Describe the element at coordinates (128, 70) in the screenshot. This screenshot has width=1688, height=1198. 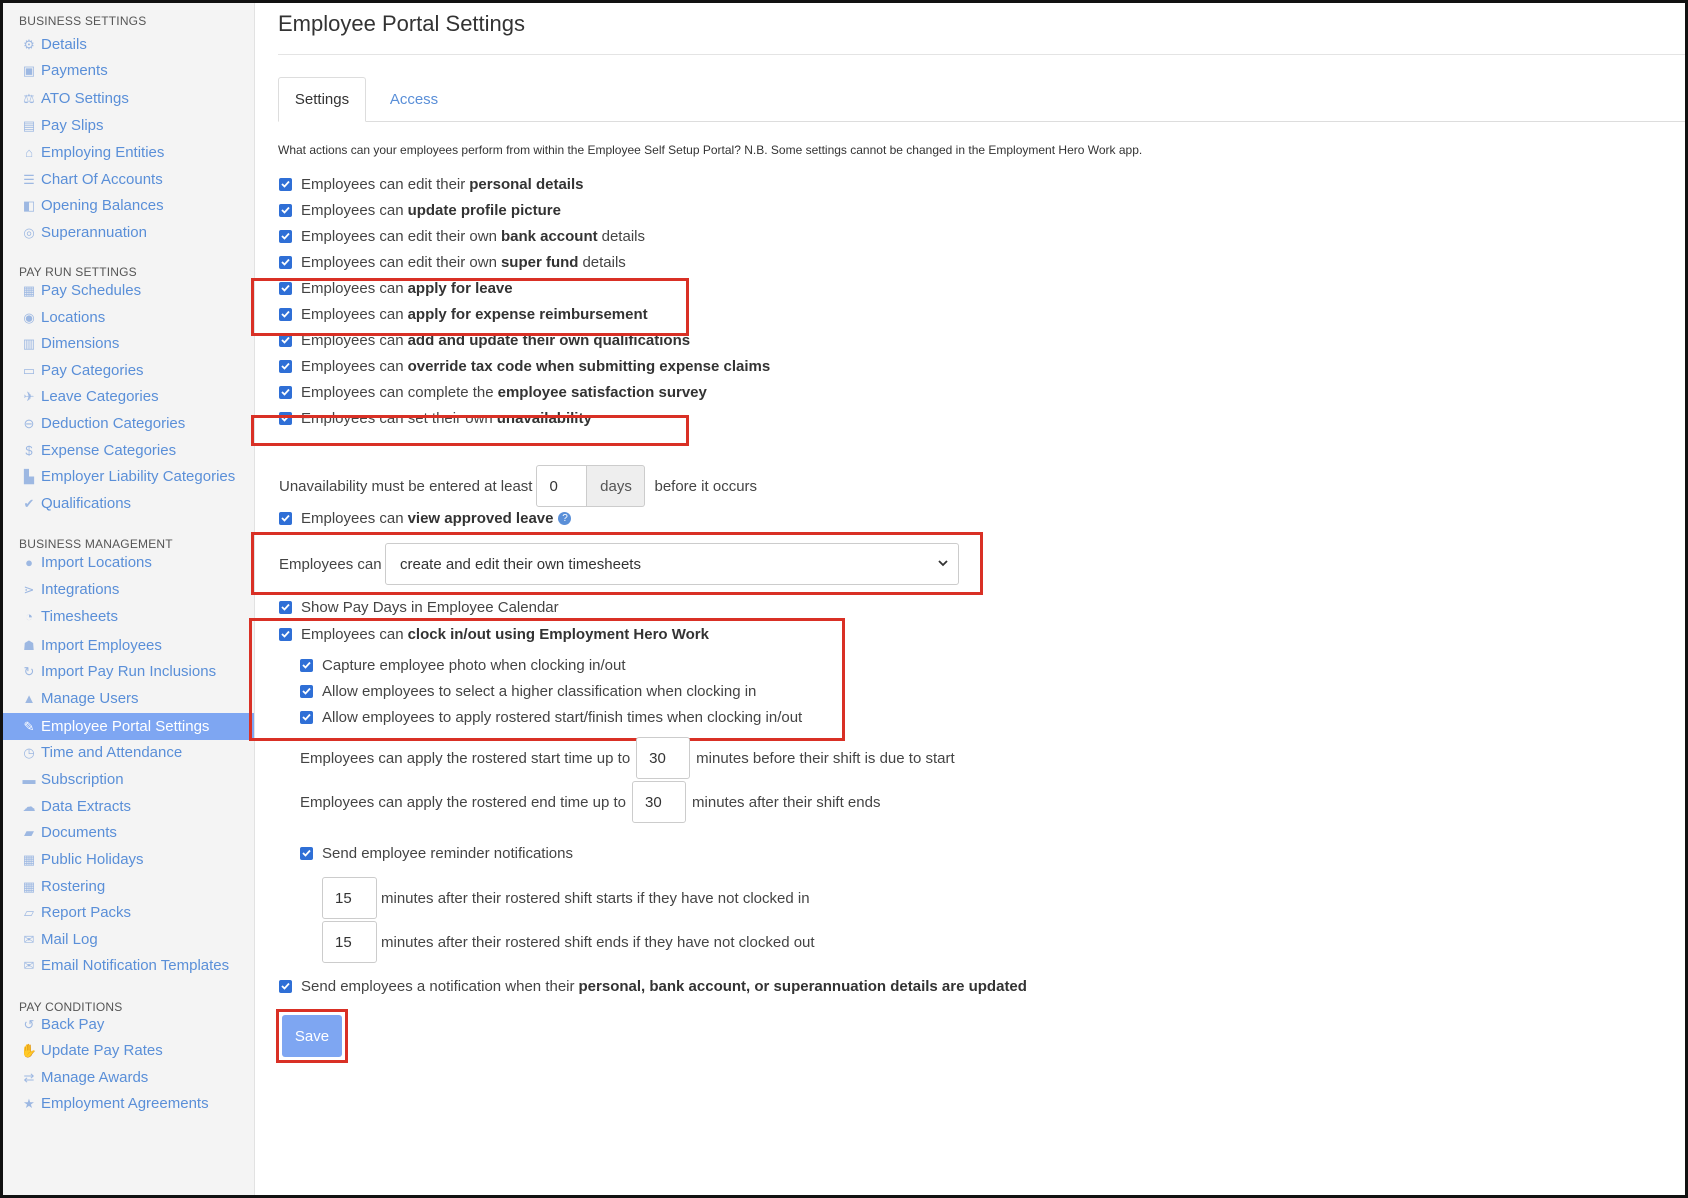
I see `sidebar-item-payments: ▣ Payments` at that location.